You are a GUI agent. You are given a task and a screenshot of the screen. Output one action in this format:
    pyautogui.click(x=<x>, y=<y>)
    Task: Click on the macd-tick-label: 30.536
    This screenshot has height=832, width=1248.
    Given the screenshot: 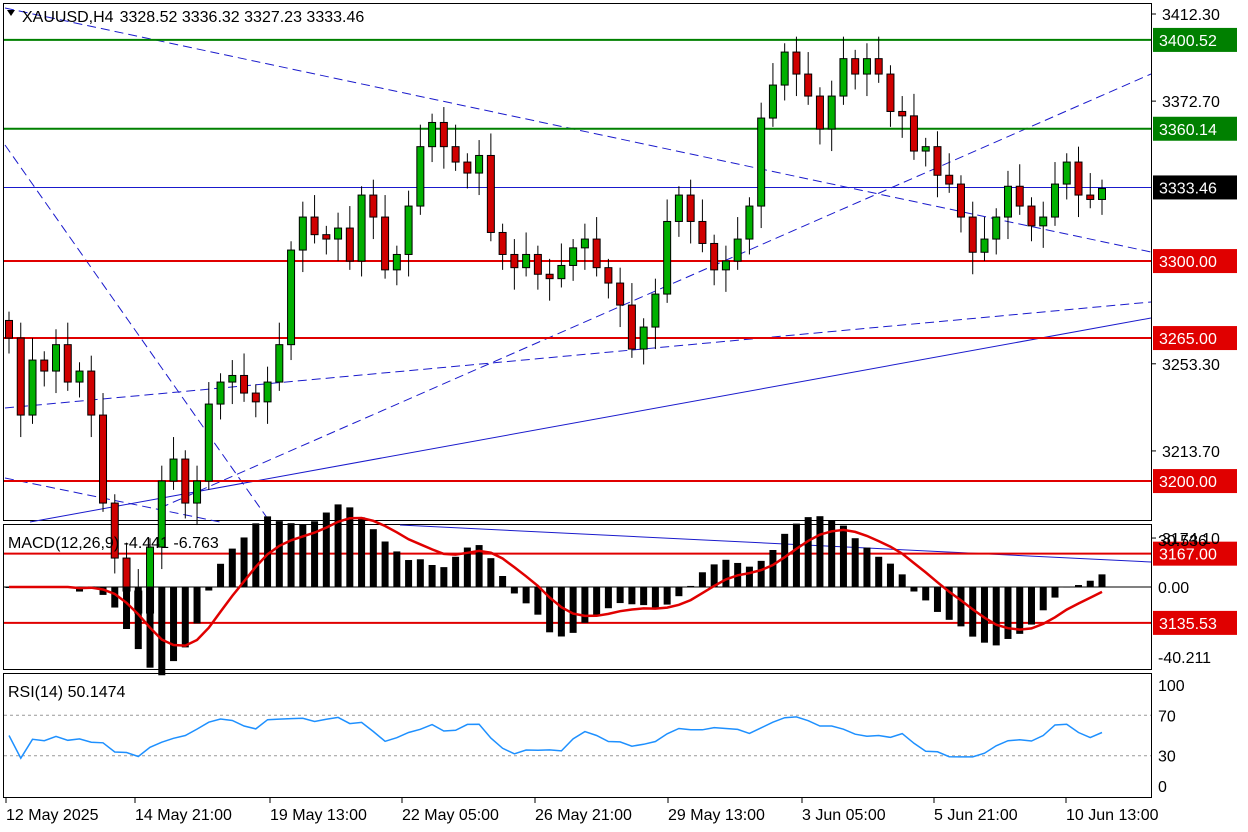 What is the action you would take?
    pyautogui.click(x=1182, y=541)
    